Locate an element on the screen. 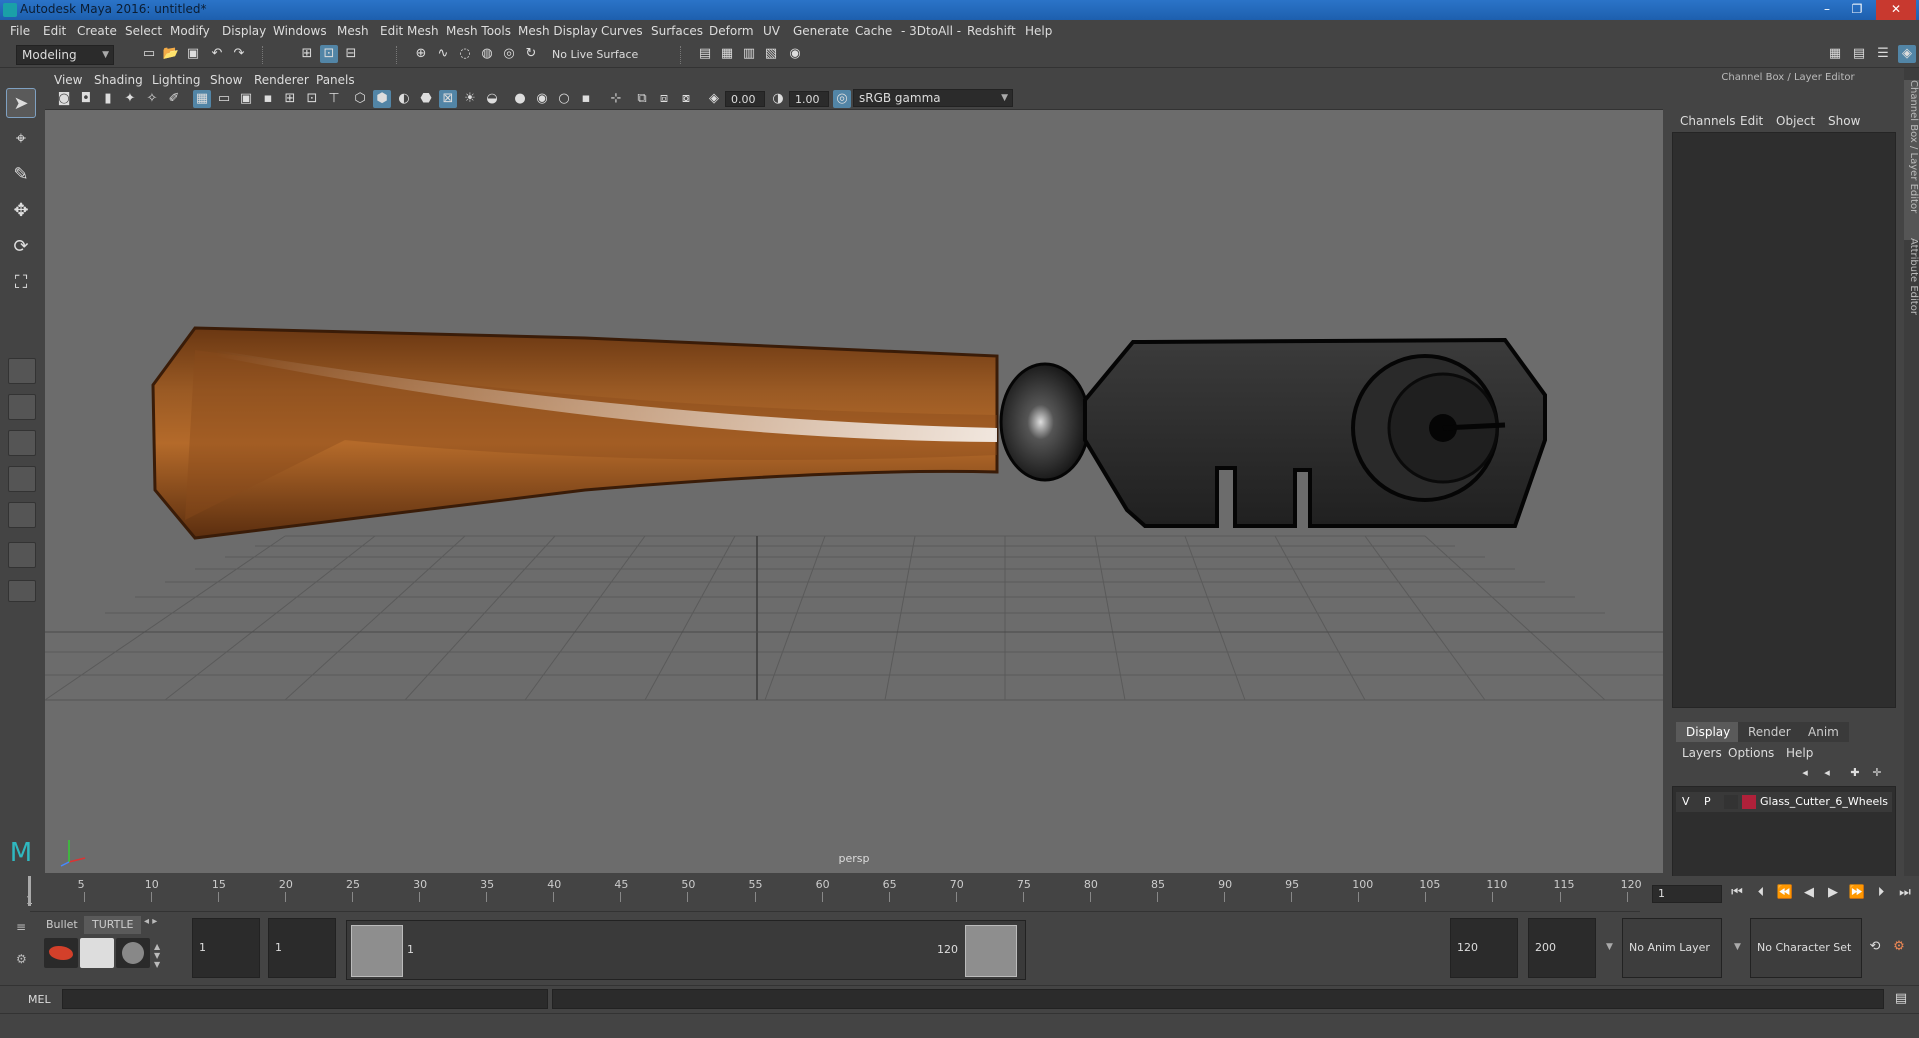 The width and height of the screenshot is (1919, 1038). auto-key-icon: ⟲ is located at coordinates (1875, 947).